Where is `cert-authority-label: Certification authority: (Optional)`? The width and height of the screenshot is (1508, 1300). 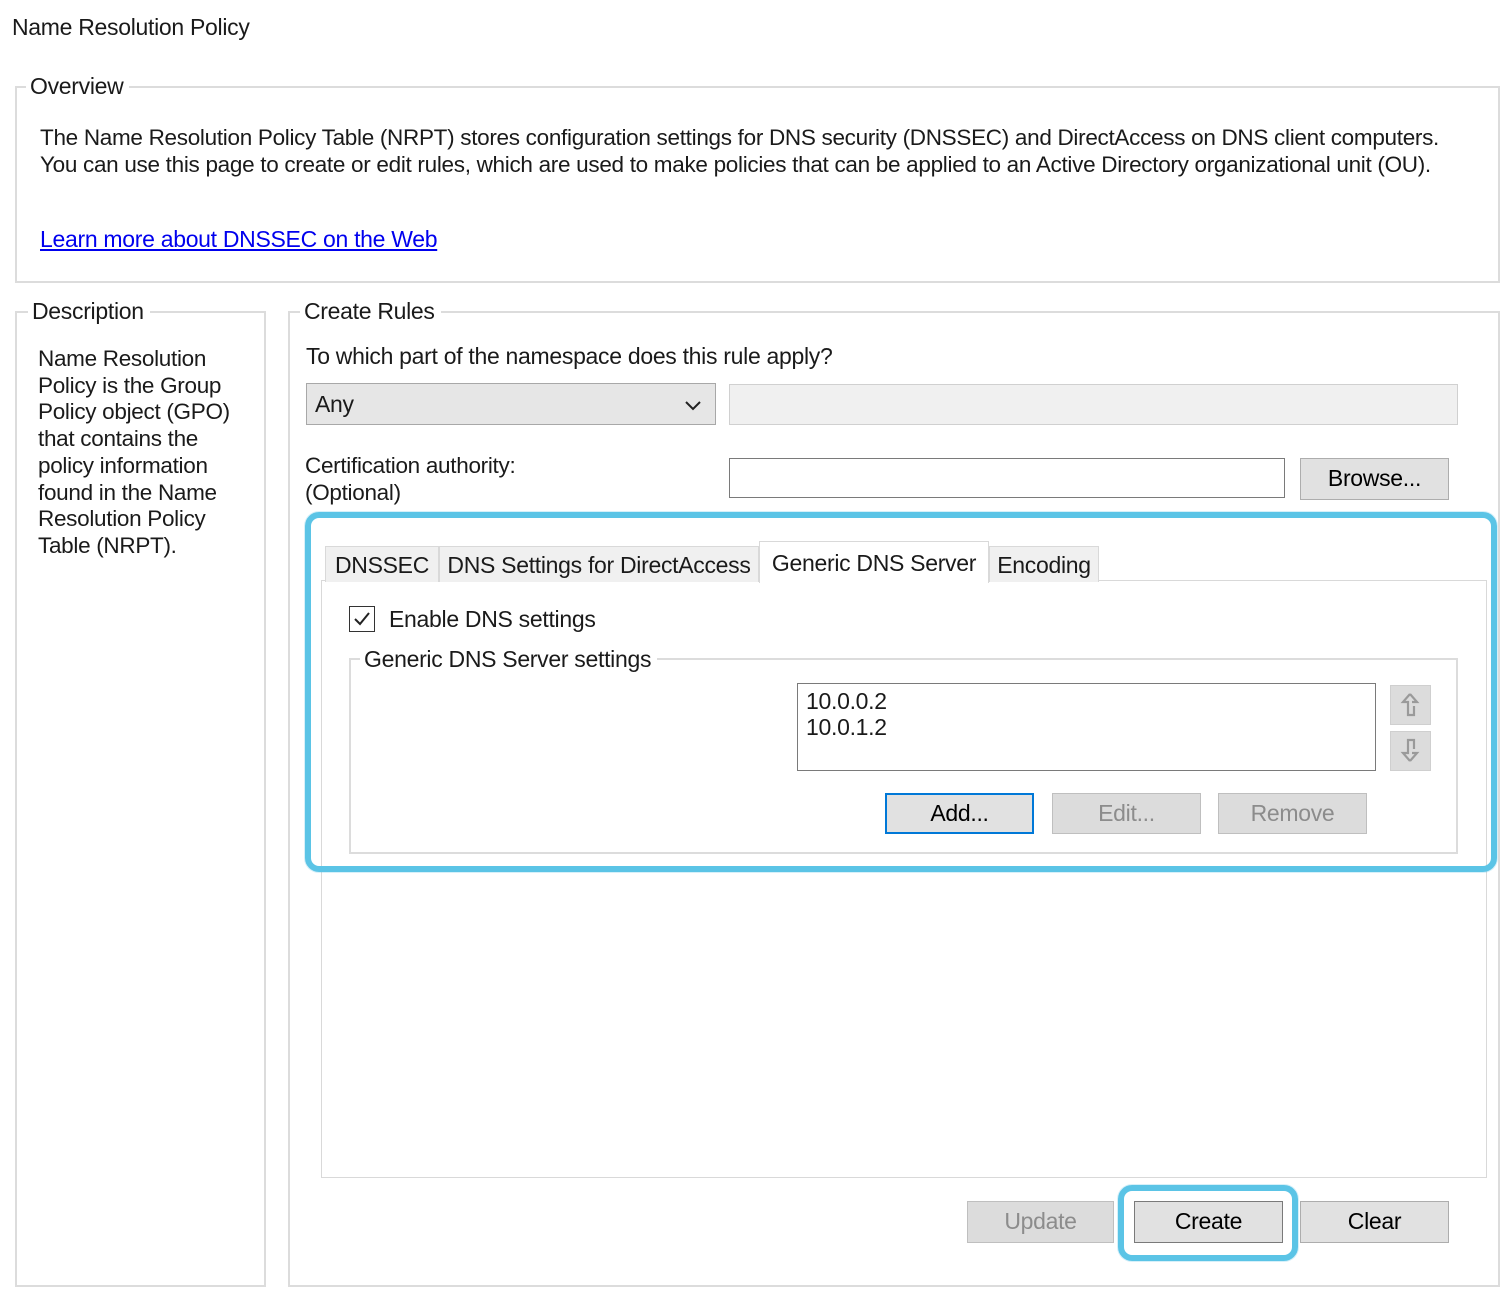 cert-authority-label: Certification authority: (Optional) is located at coordinates (410, 479).